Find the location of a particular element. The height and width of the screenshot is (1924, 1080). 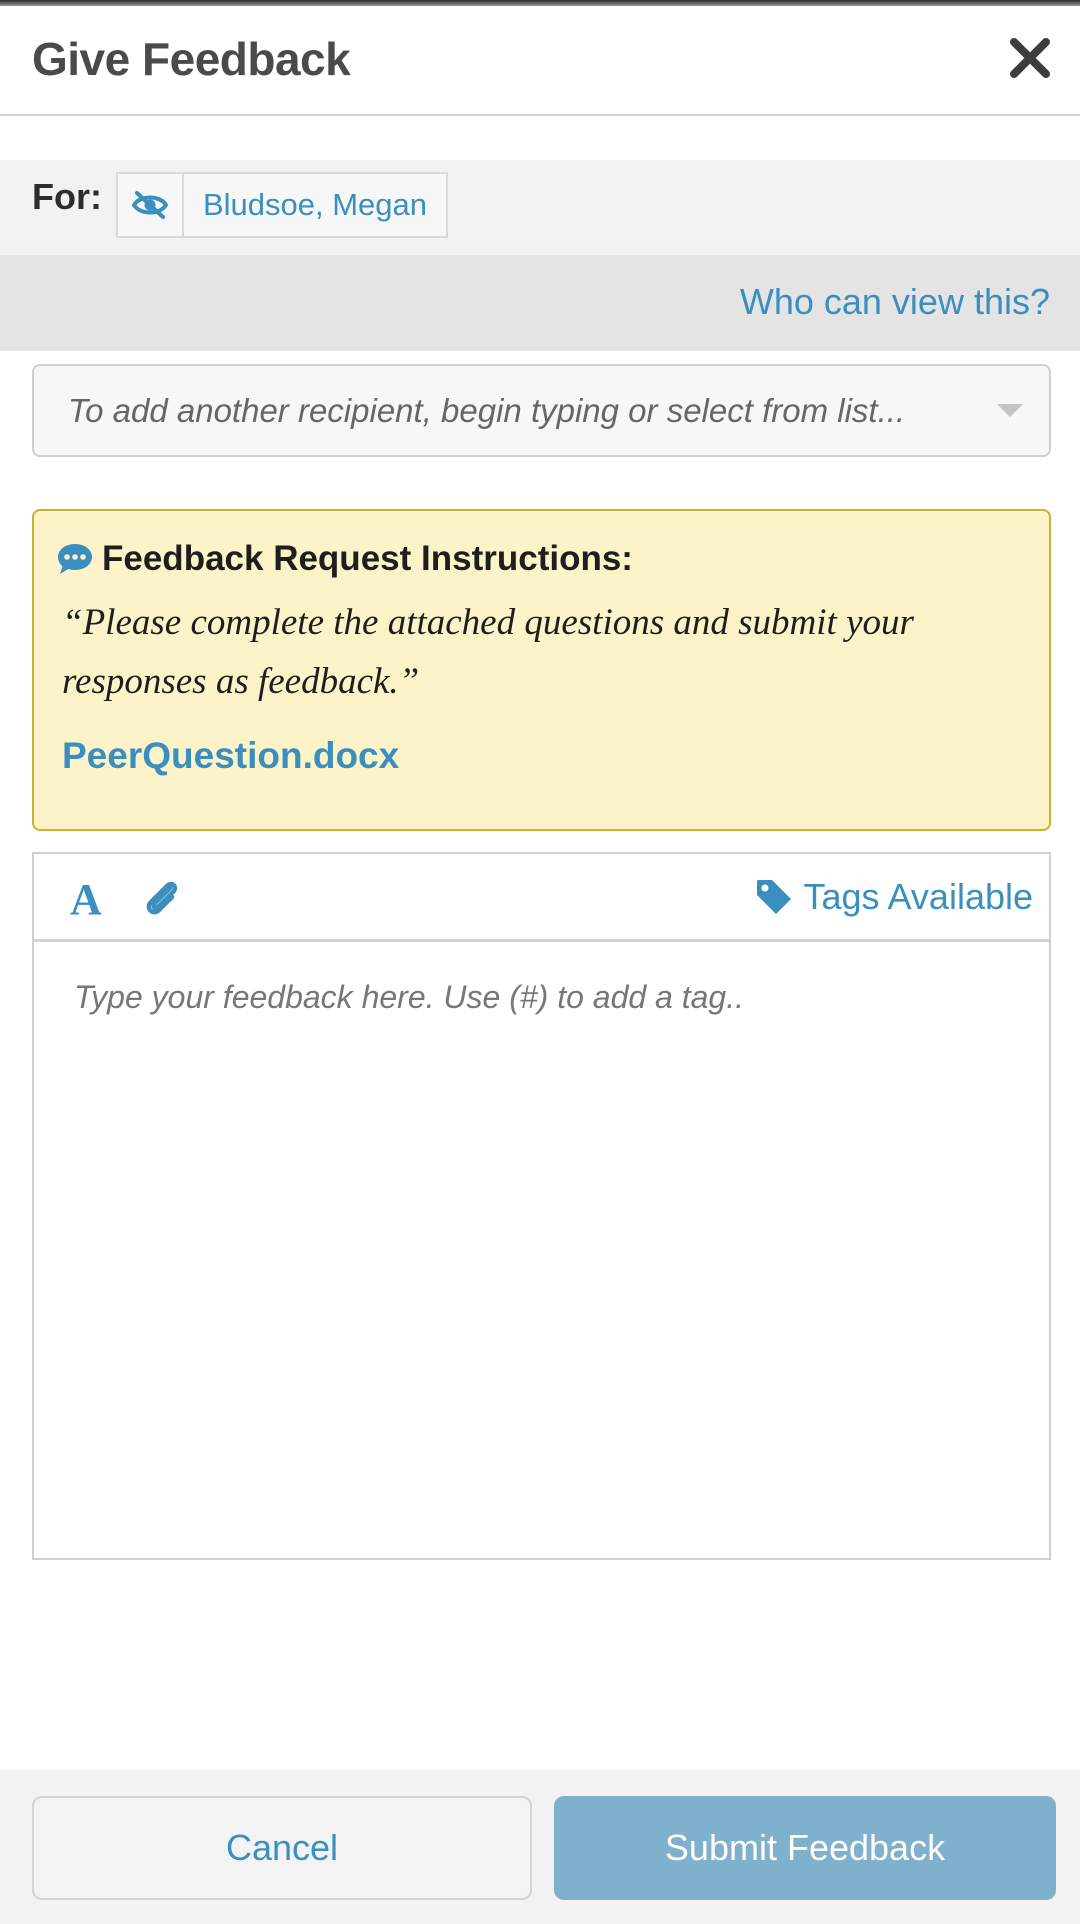

instructions-title: Feedback Request Instructions: is located at coordinates (367, 558).